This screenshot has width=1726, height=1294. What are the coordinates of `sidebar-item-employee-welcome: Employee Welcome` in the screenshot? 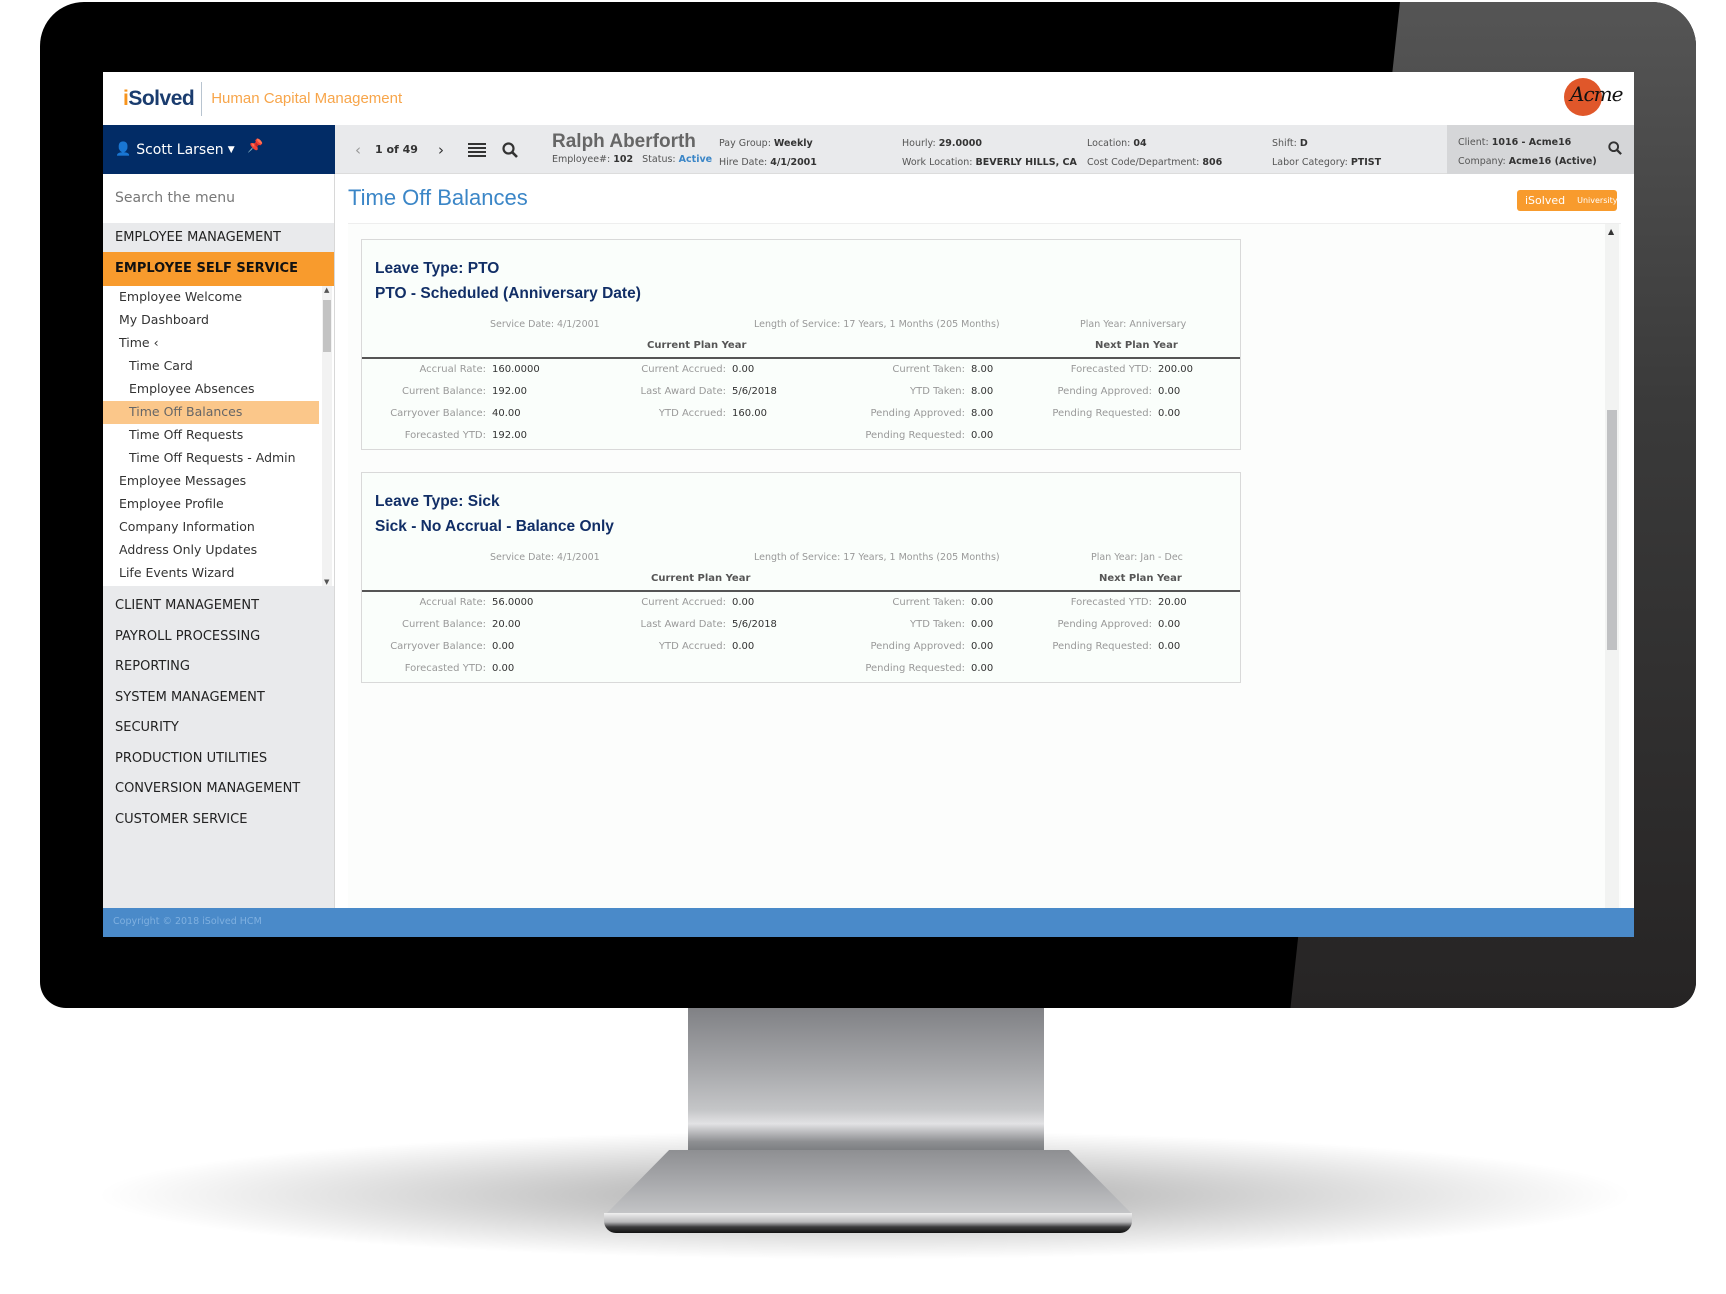 It's located at (218, 297).